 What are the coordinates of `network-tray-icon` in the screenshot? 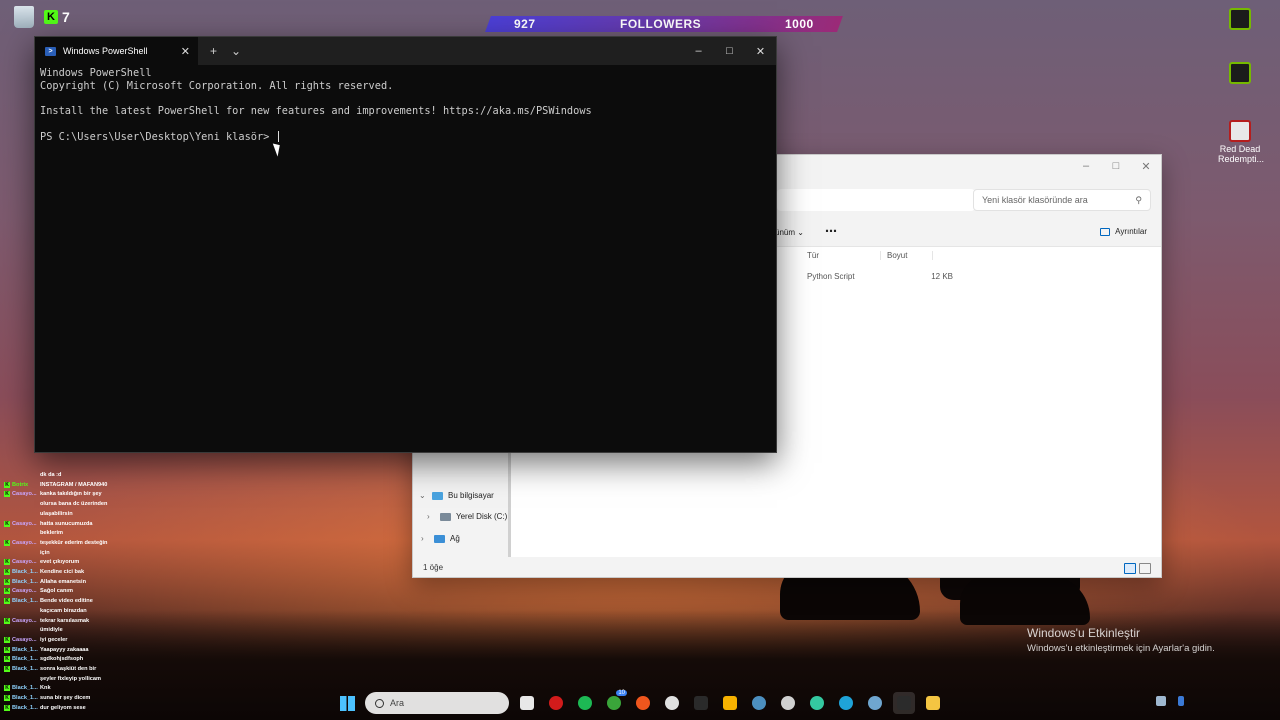 It's located at (1161, 701).